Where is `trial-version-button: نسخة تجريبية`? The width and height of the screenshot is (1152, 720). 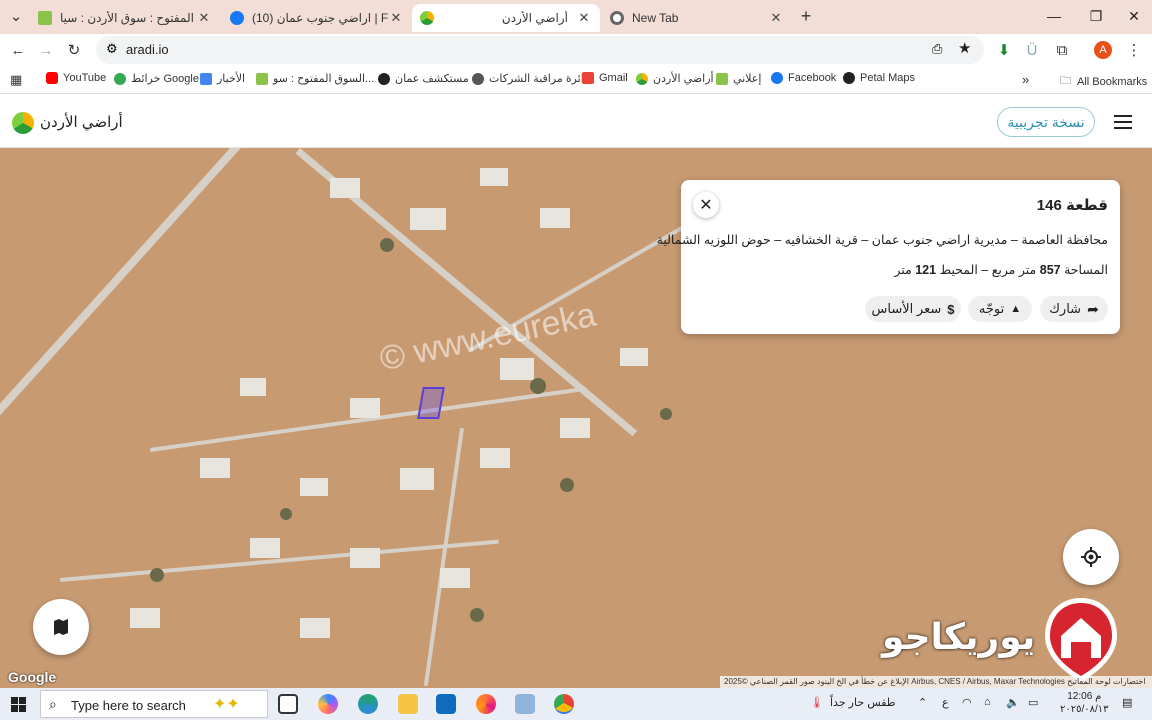 trial-version-button: نسخة تجريبية is located at coordinates (1046, 122).